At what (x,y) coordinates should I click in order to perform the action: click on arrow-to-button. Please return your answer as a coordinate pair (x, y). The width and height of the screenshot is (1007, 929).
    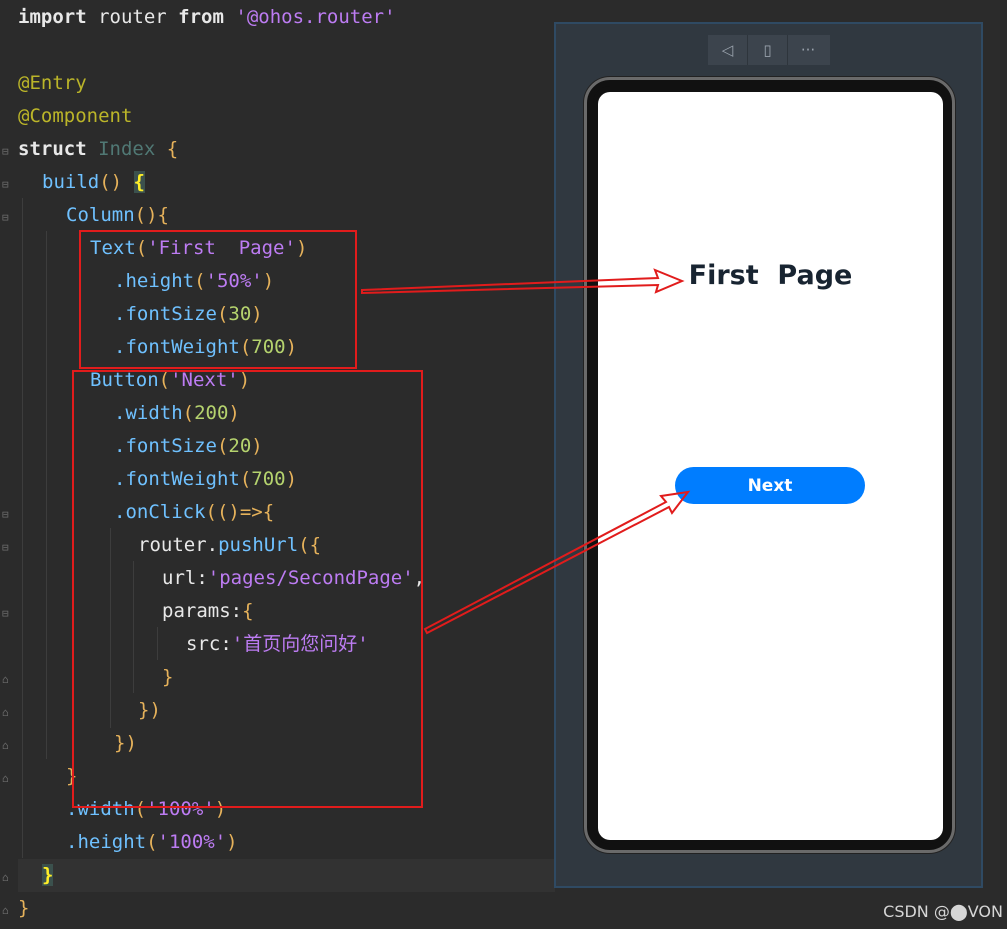
    Looking at the image, I should click on (557, 562).